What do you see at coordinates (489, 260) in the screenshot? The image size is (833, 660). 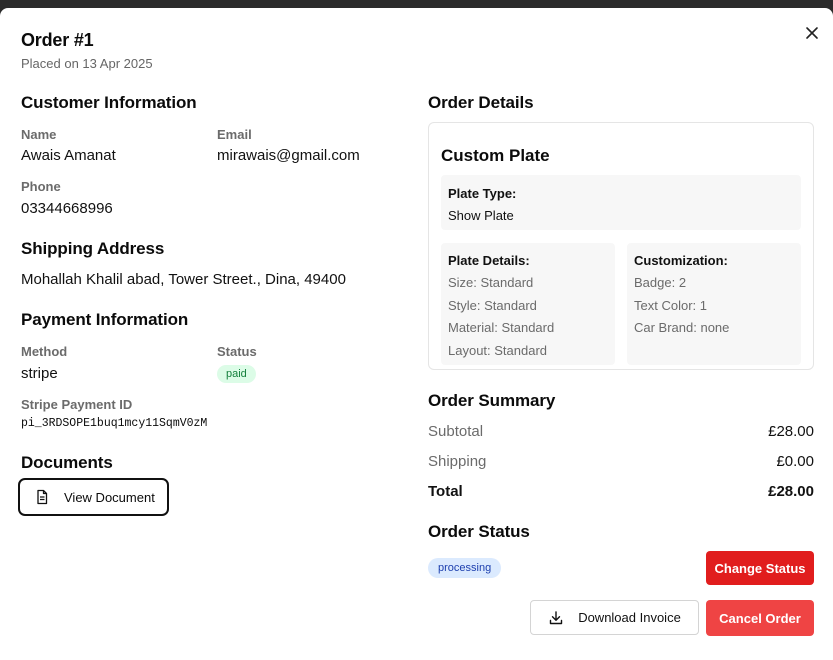 I see `plate-details-label: Plate Details:` at bounding box center [489, 260].